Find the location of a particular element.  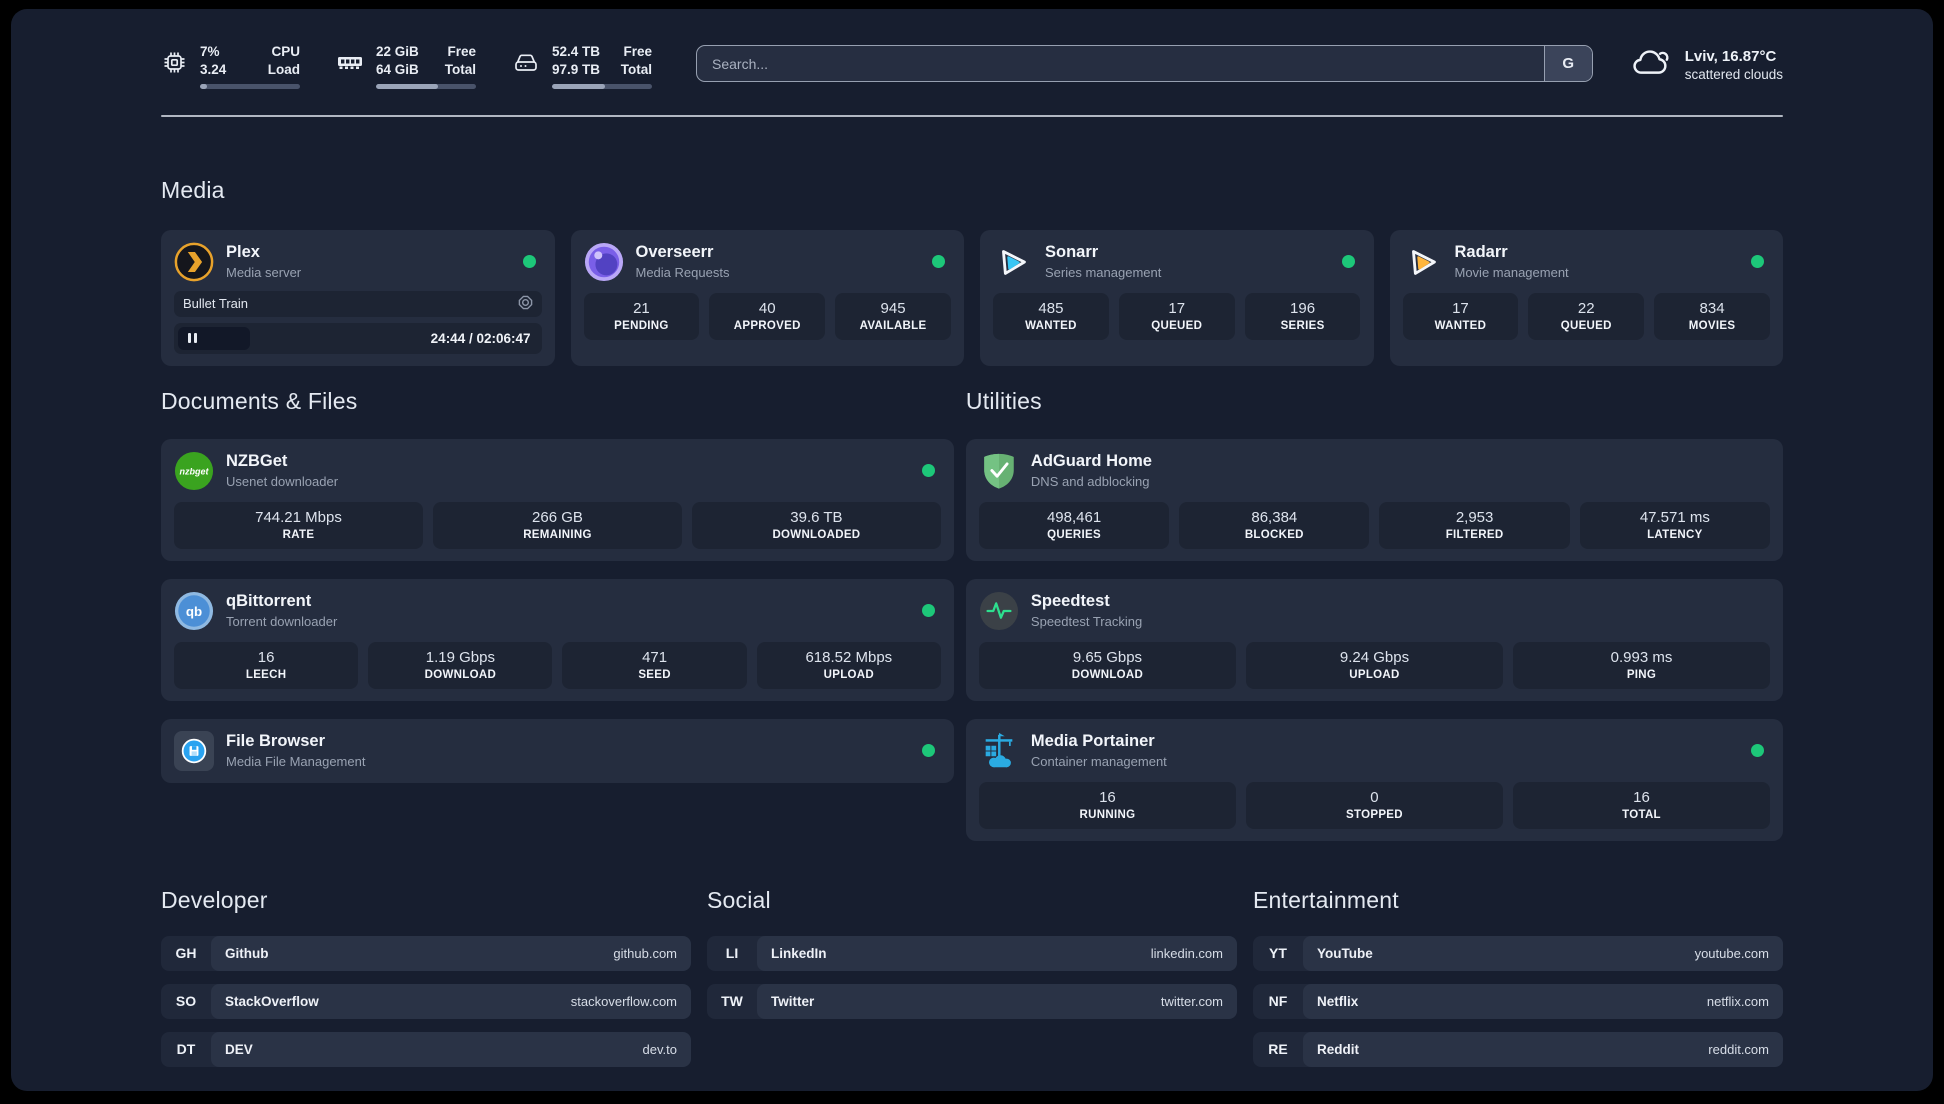

header-divider is located at coordinates (972, 116).